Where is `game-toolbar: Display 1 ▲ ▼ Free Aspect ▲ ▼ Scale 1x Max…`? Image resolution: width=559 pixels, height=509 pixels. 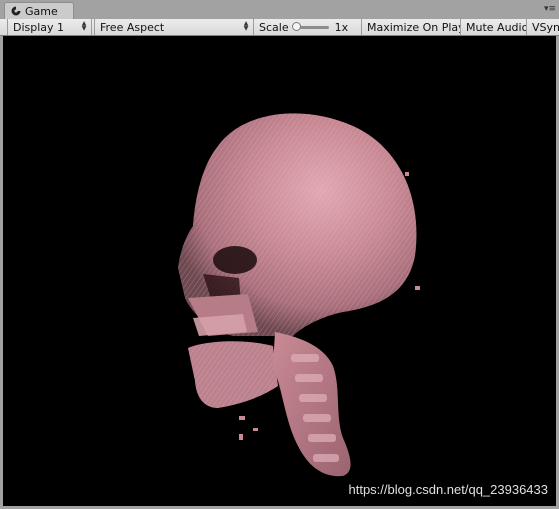 game-toolbar: Display 1 ▲ ▼ Free Aspect ▲ ▼ Scale 1x Max… is located at coordinates (279, 27).